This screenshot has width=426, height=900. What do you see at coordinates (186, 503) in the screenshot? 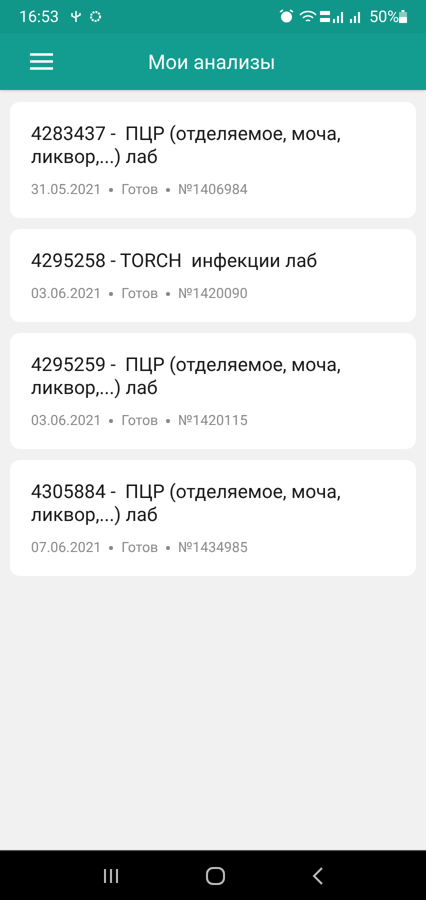
I see `analysis-title: 4305884 - ПЦР (отделяемое, моча, ликвор,...) лаб` at bounding box center [186, 503].